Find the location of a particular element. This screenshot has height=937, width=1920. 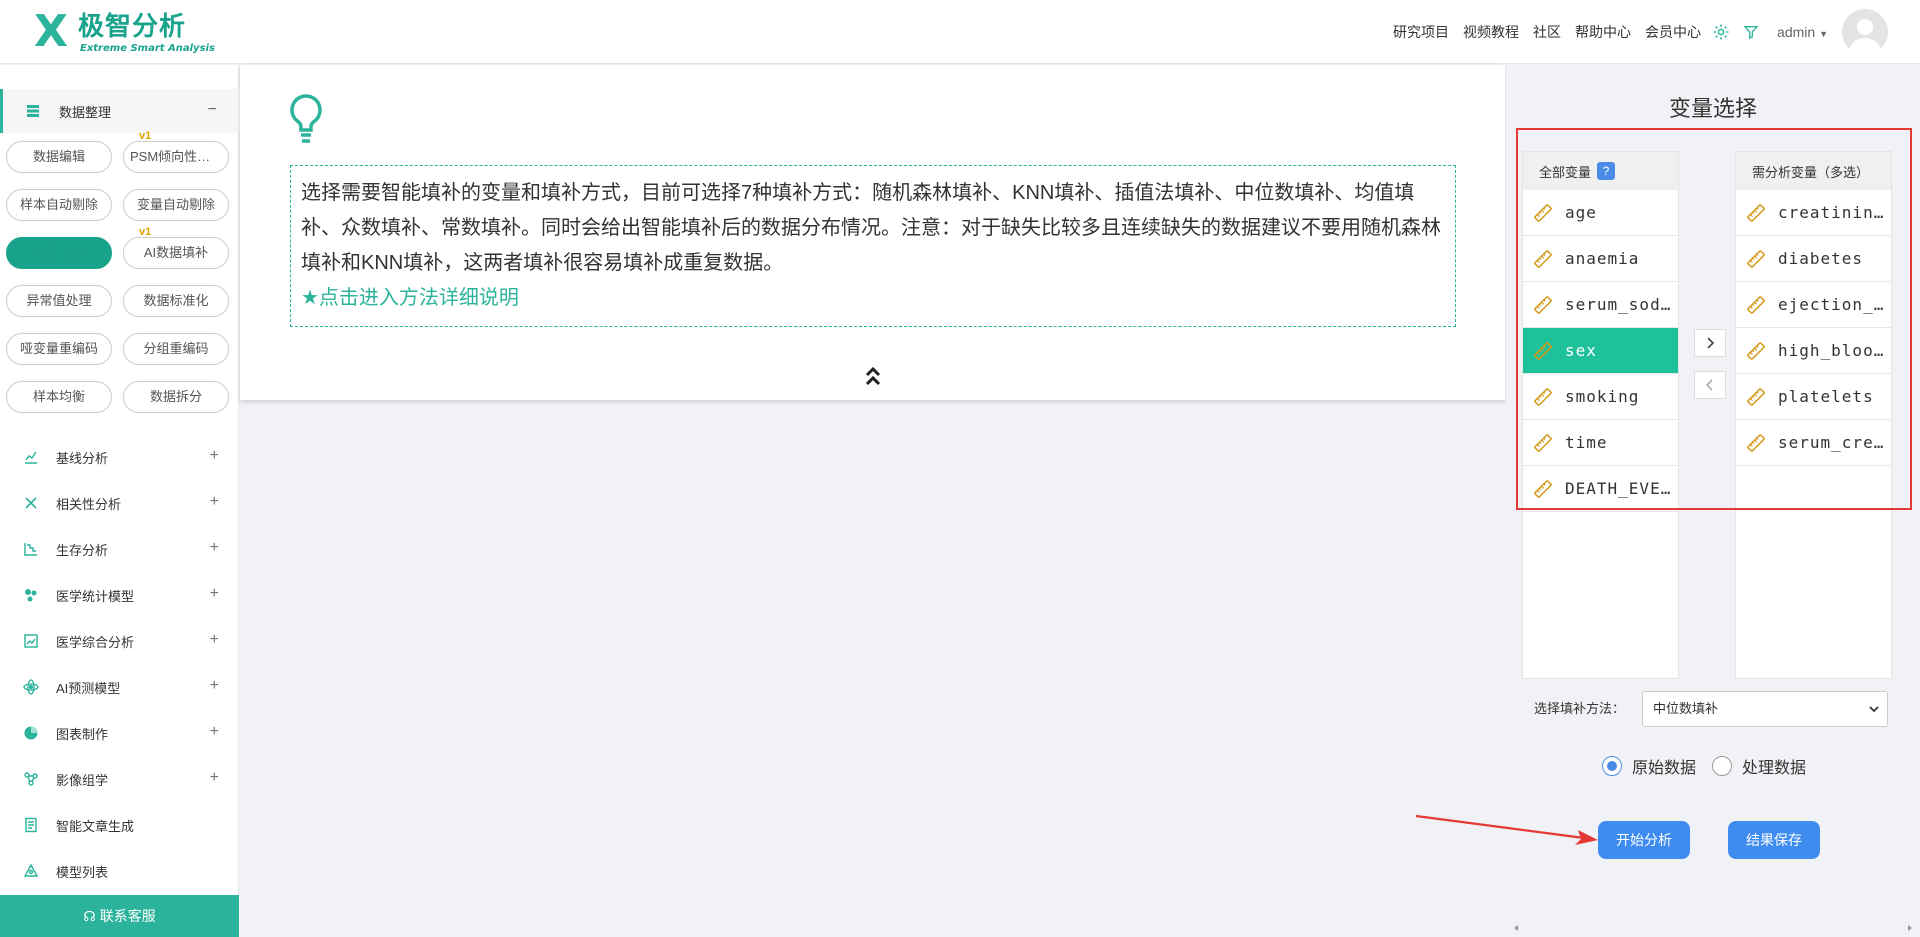

radio-original-label: 原始数据 is located at coordinates (1664, 768).